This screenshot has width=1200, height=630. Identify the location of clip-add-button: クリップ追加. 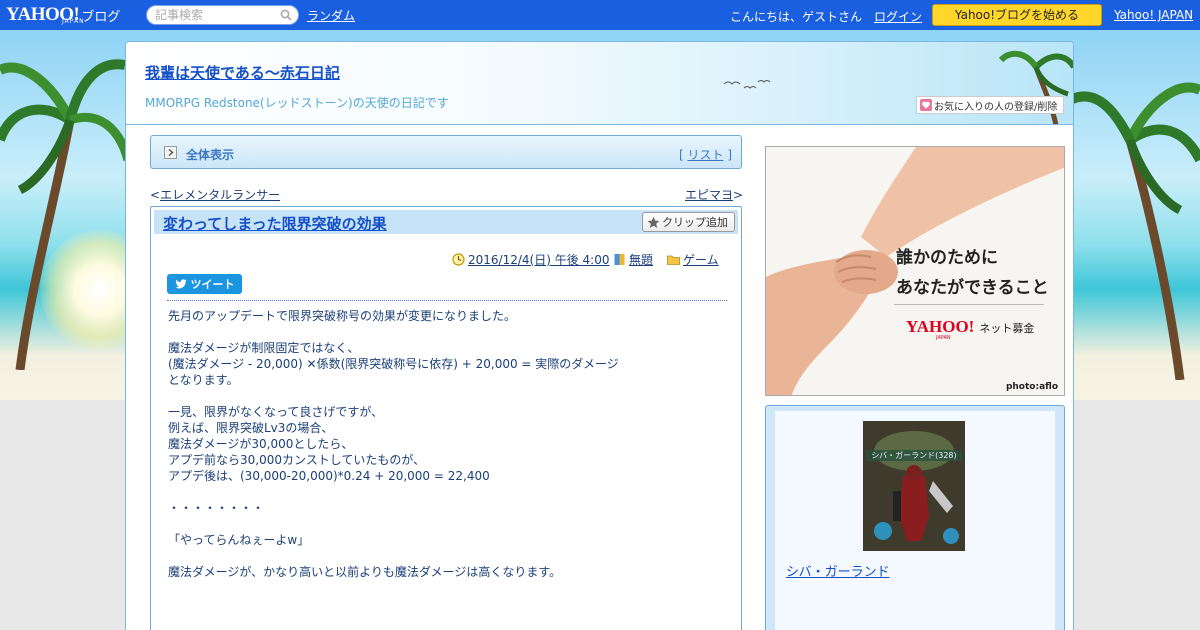
(688, 222).